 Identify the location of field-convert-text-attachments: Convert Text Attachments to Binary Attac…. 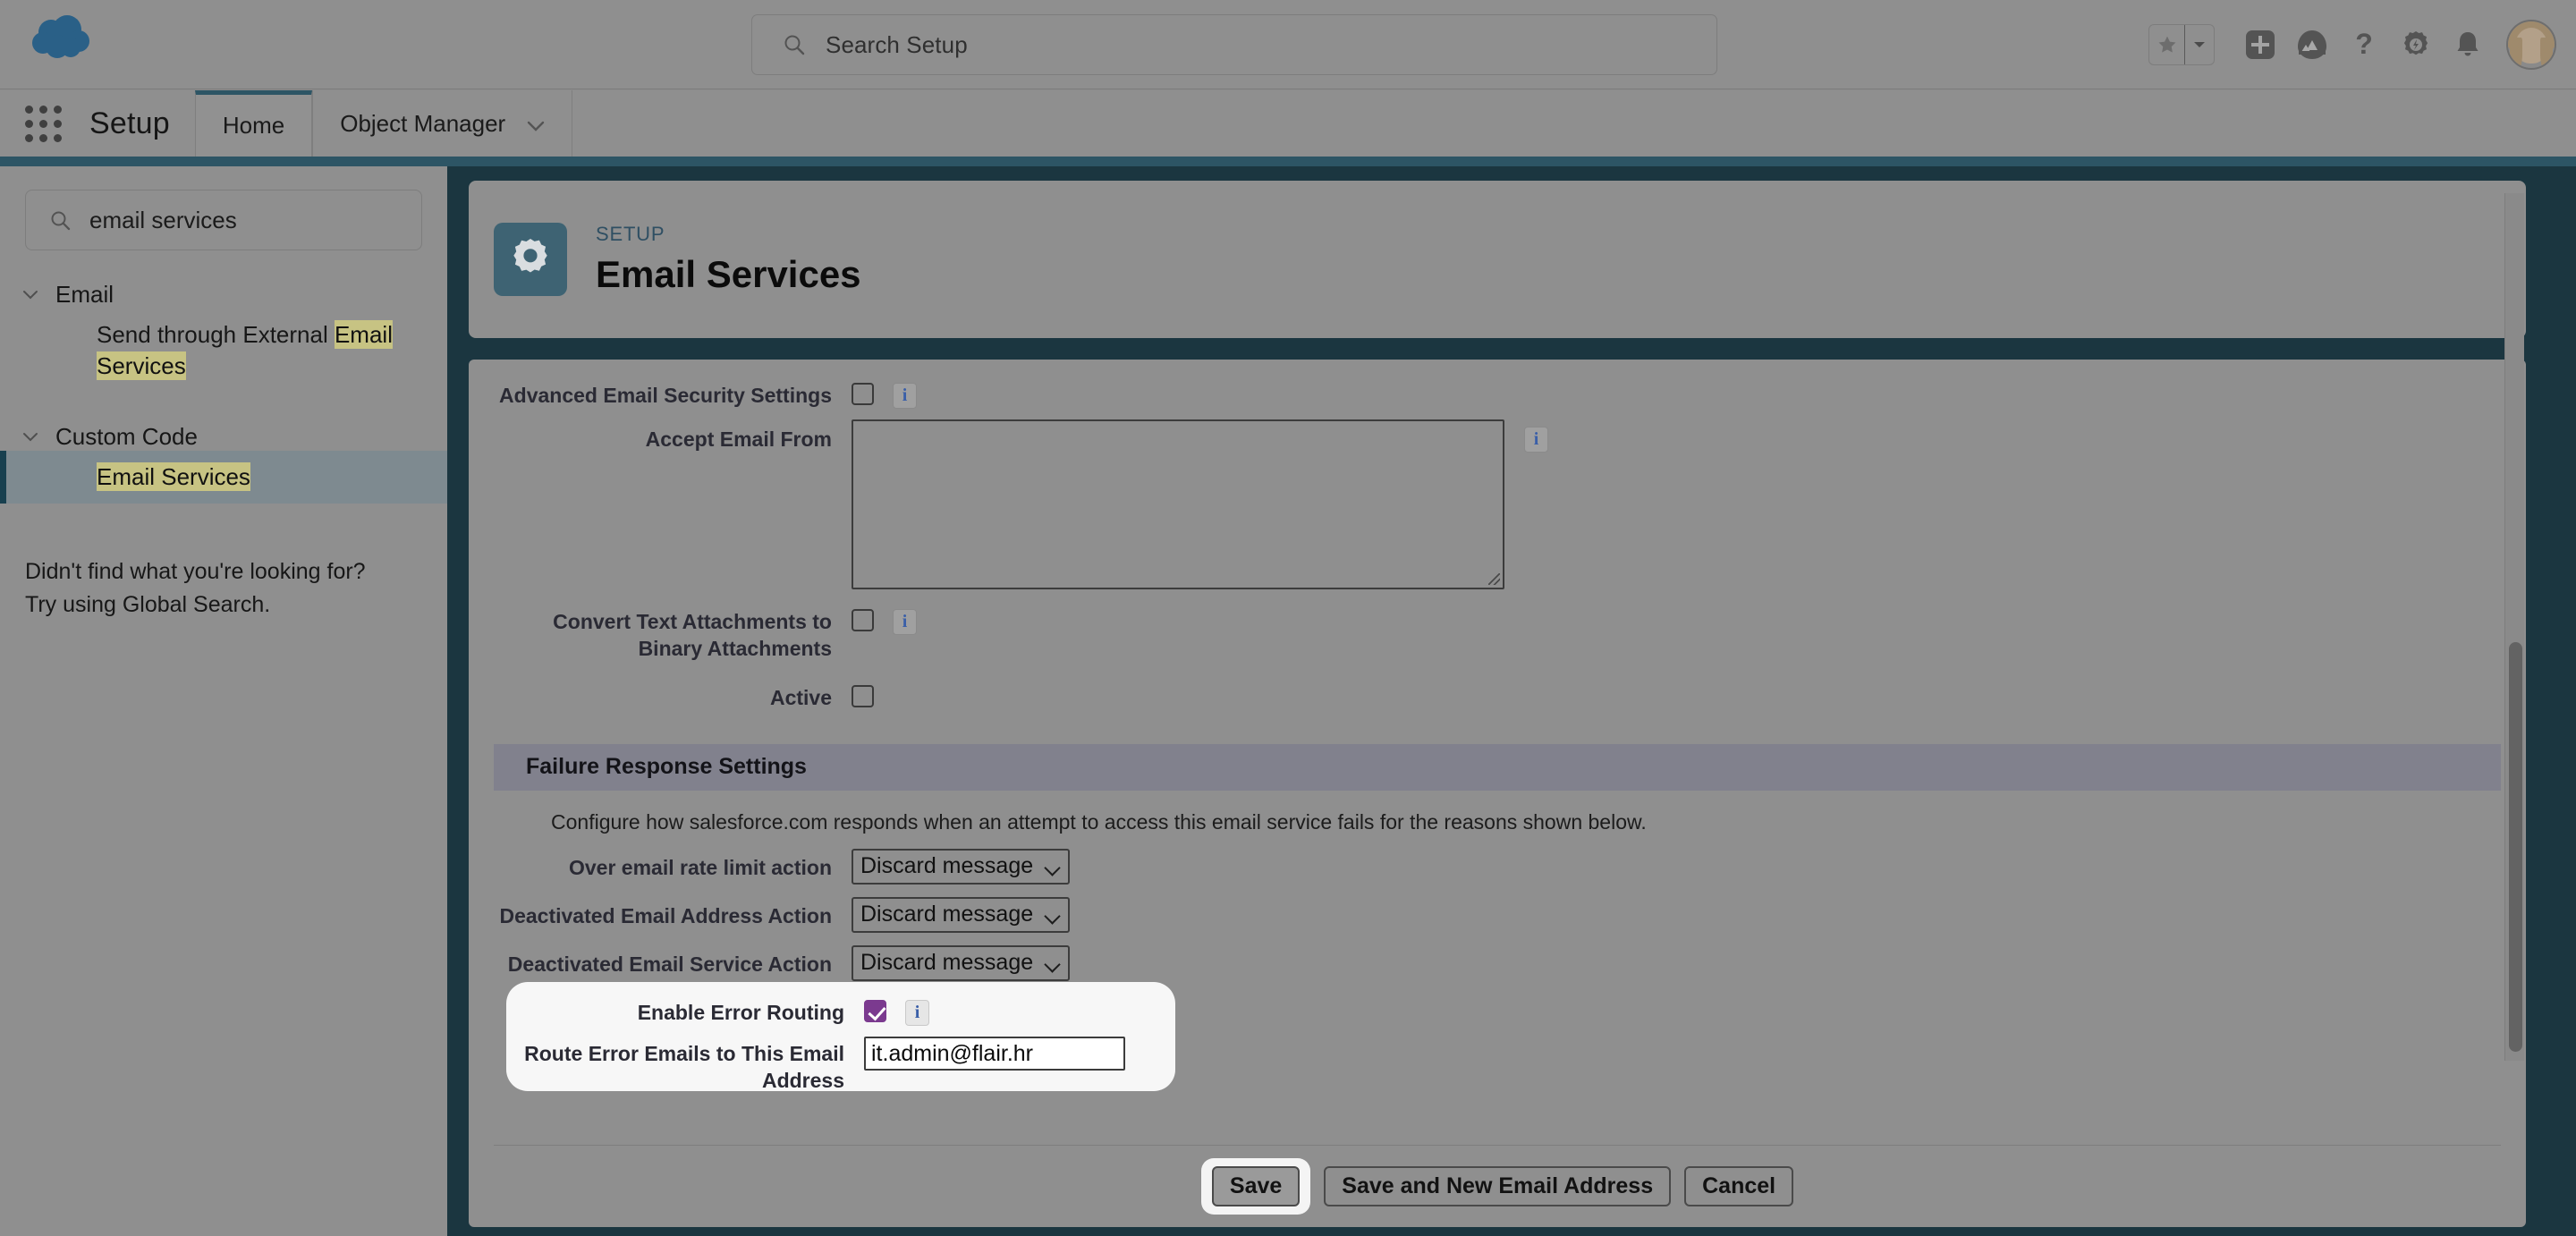
(1497, 635).